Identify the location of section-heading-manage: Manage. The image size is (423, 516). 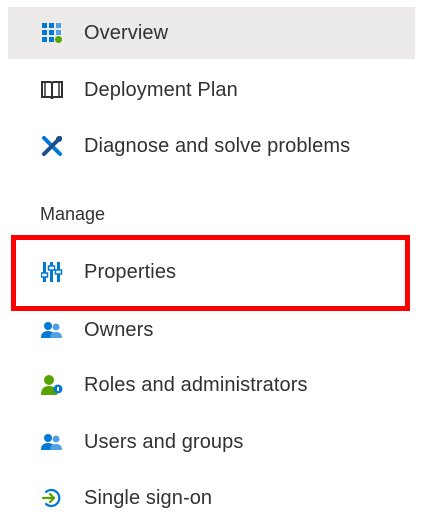
(73, 214).